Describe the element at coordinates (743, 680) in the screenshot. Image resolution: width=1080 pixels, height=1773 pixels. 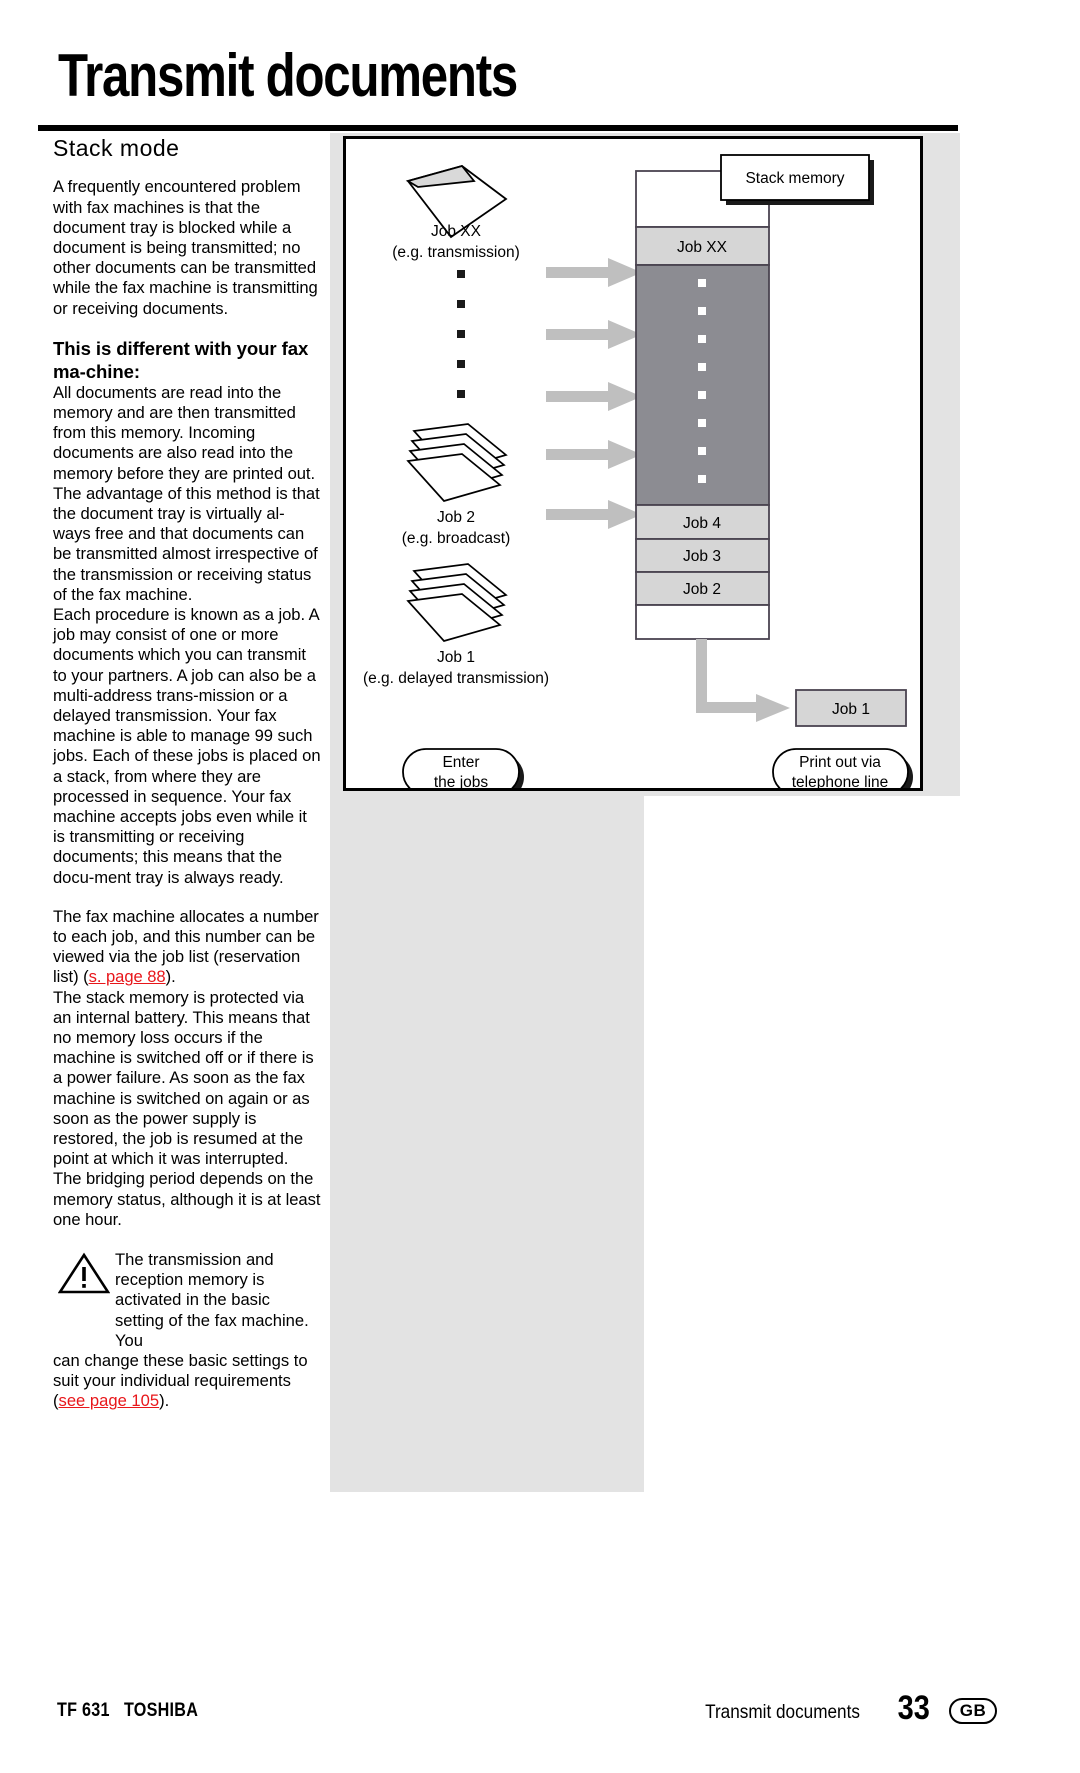
I see `output-elbow-arrow` at that location.